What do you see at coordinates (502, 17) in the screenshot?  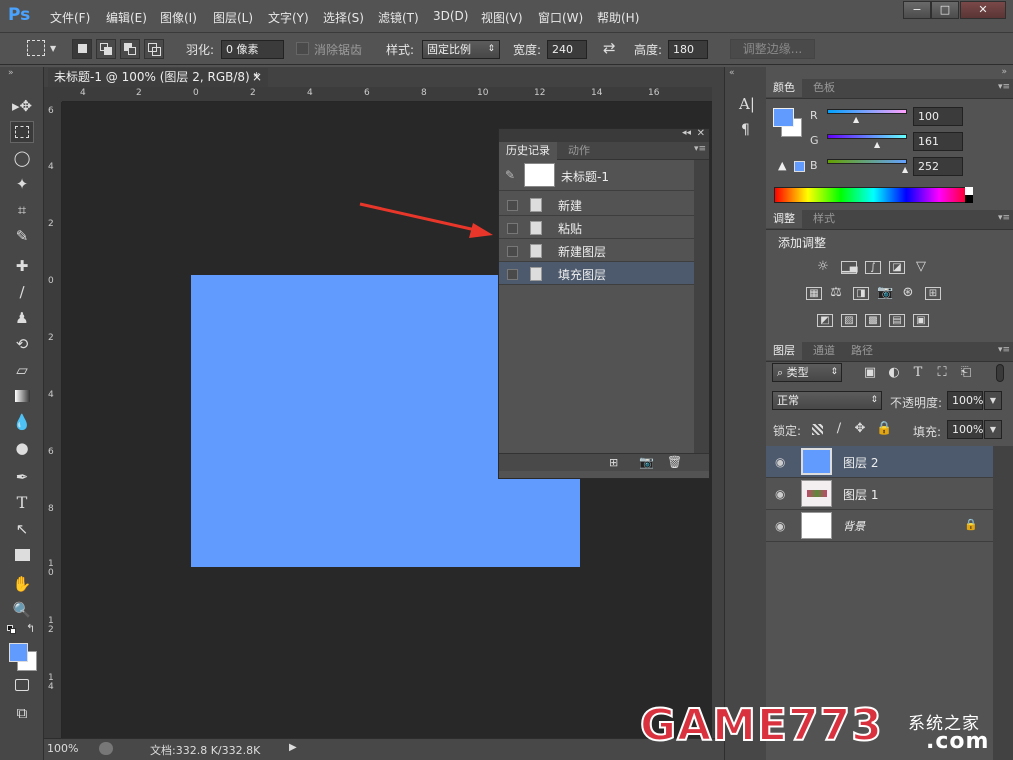 I see `menu-view: 视图(V)` at bounding box center [502, 17].